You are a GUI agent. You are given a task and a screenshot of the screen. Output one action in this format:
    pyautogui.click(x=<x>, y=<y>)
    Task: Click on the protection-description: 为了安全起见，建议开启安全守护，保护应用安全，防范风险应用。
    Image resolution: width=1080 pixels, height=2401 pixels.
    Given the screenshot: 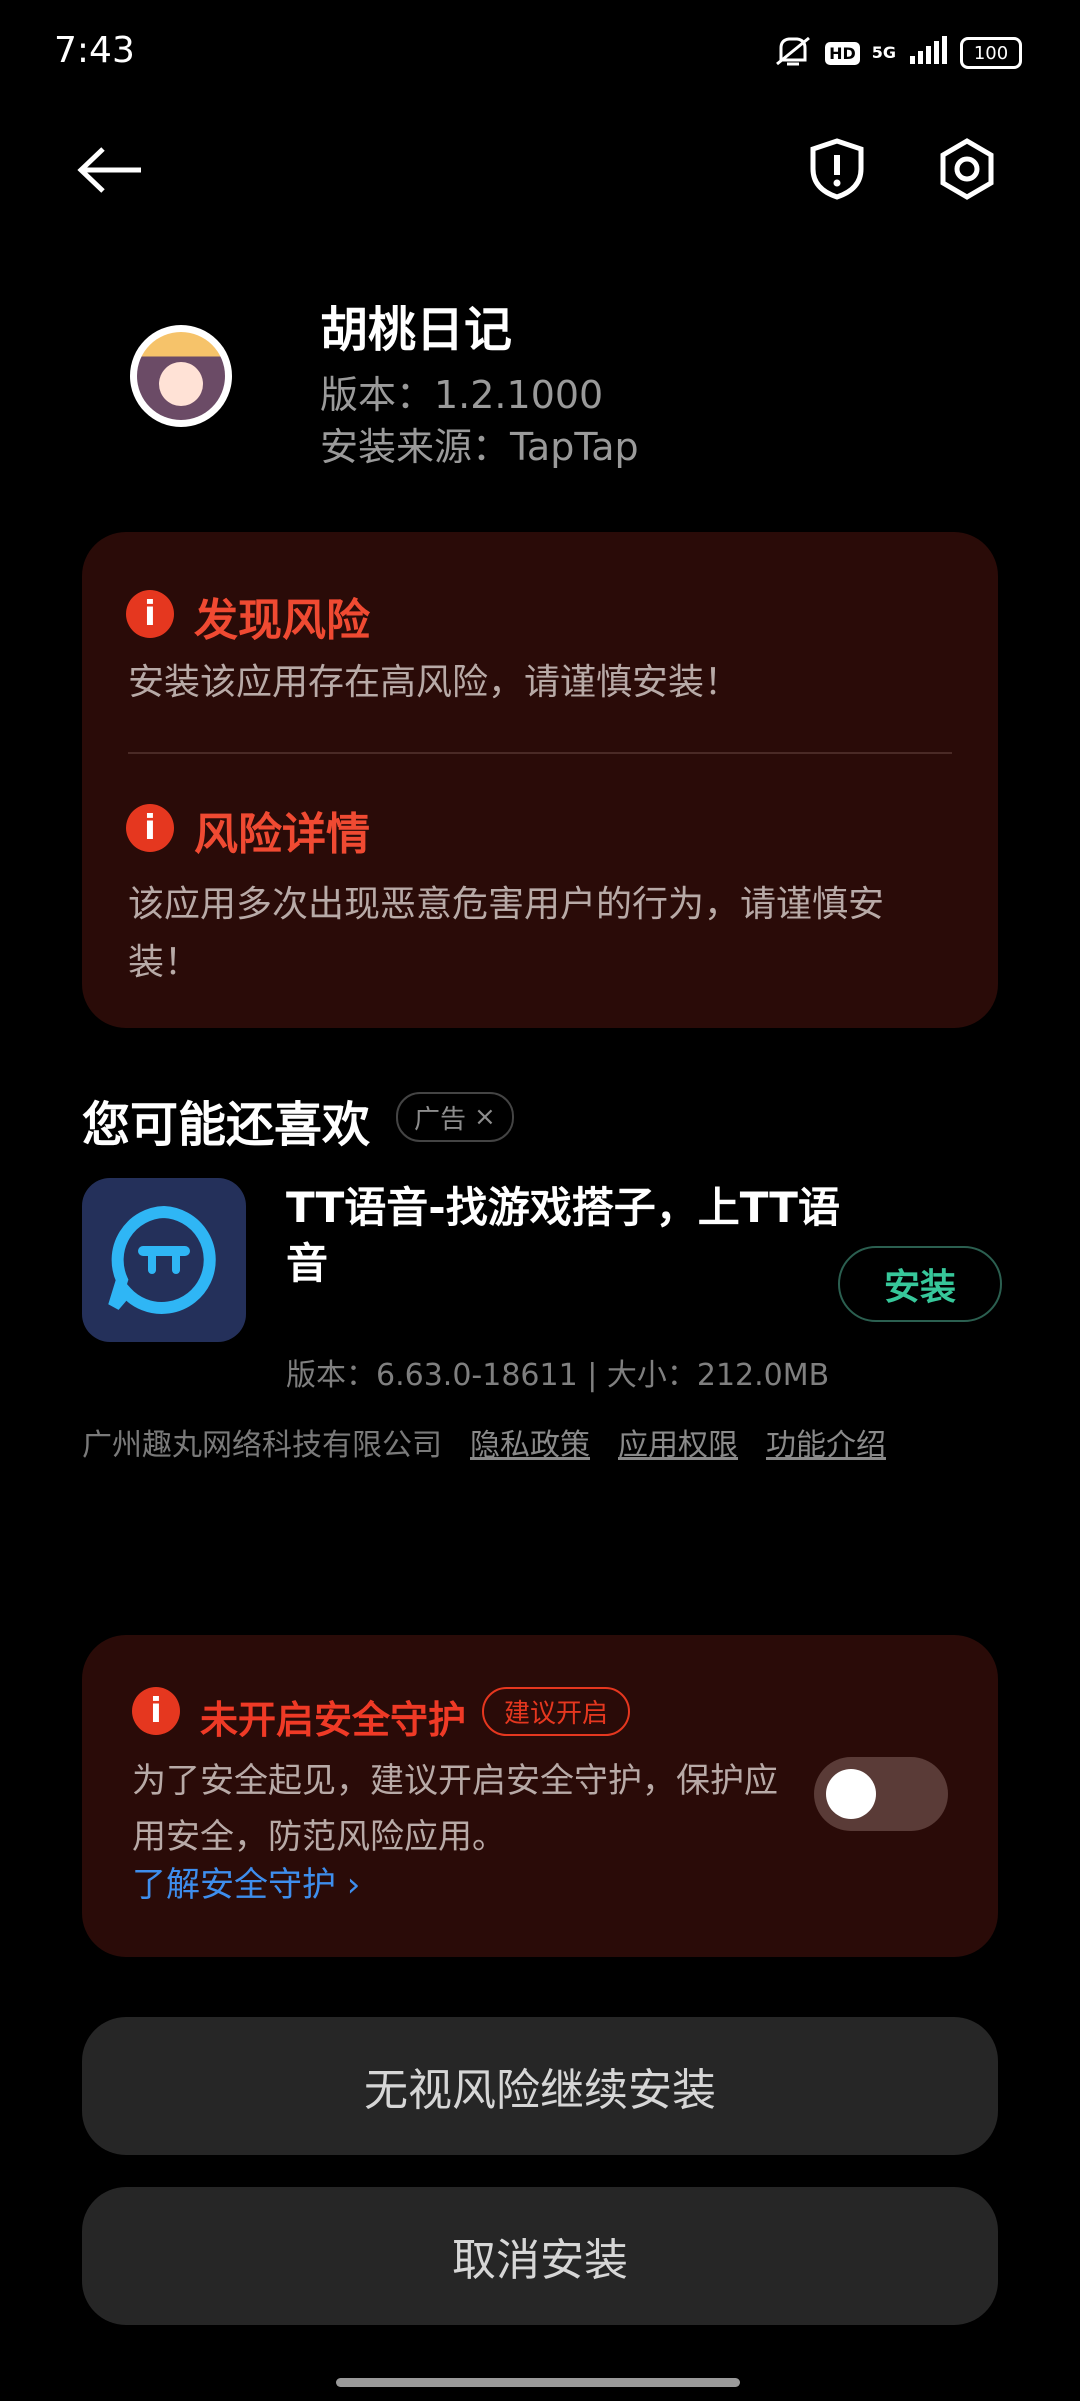 What is the action you would take?
    pyautogui.click(x=455, y=1809)
    